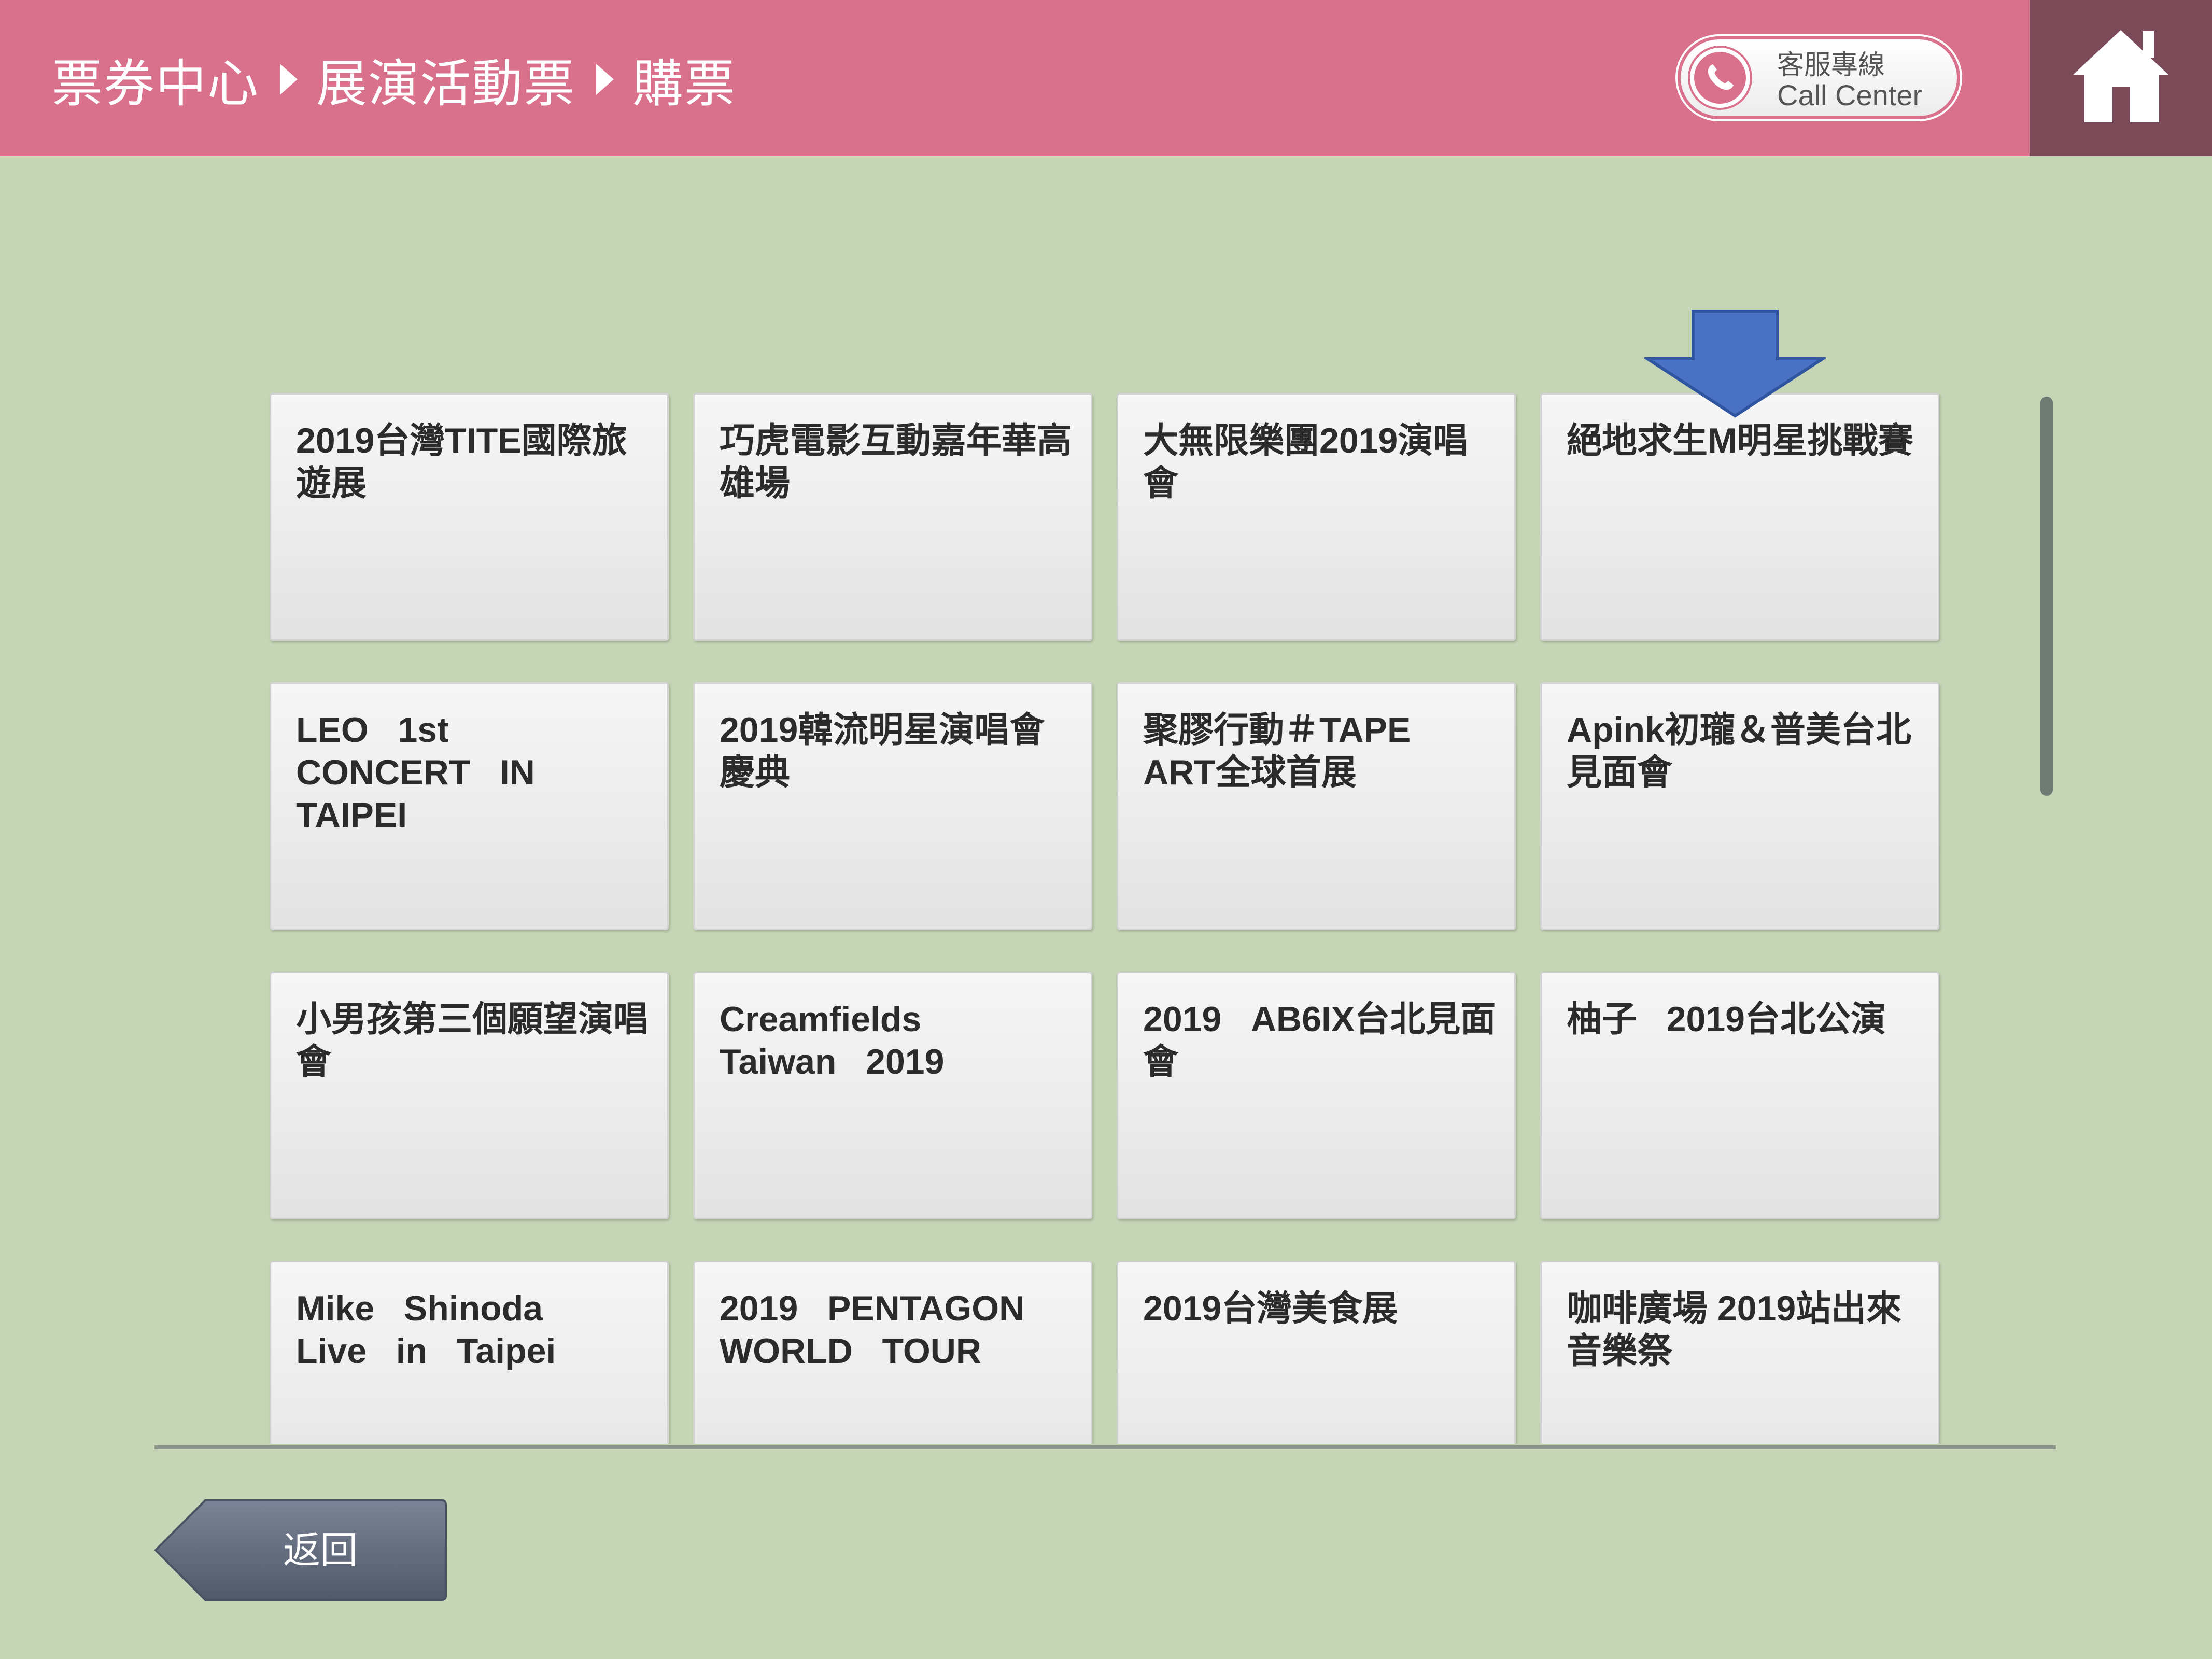  Describe the element at coordinates (1739, 517) in the screenshot. I see `event-card: 絕地求生M明星挑戰賽` at that location.